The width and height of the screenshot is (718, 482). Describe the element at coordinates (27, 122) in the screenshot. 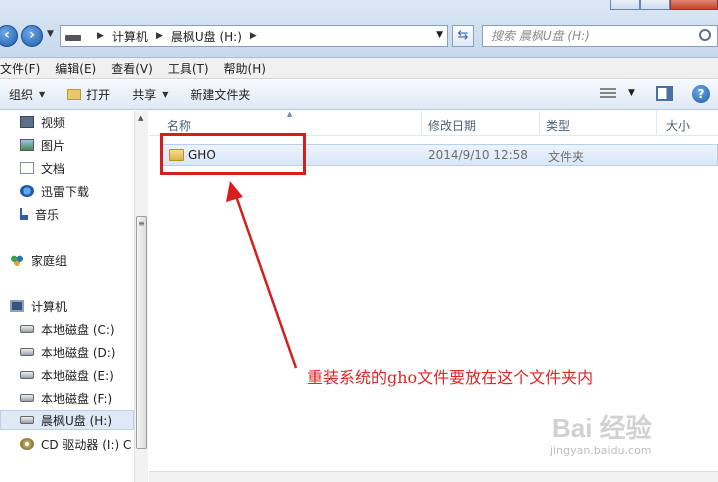

I see `video-library-icon` at that location.